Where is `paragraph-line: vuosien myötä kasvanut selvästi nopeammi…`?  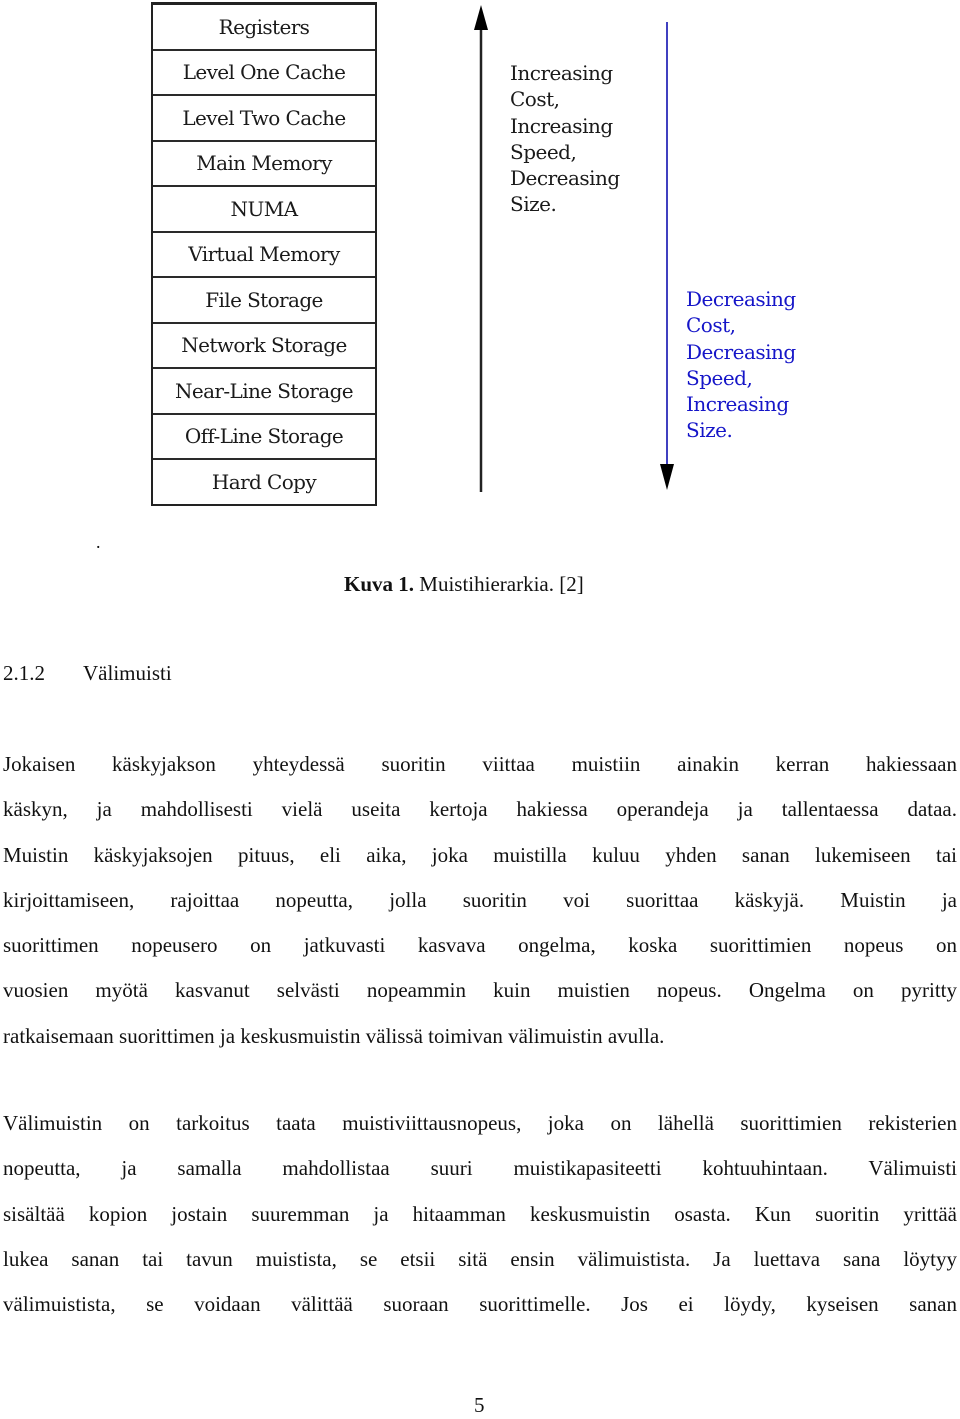
paragraph-line: vuosien myötä kasvanut selvästi nopeammi… is located at coordinates (480, 990).